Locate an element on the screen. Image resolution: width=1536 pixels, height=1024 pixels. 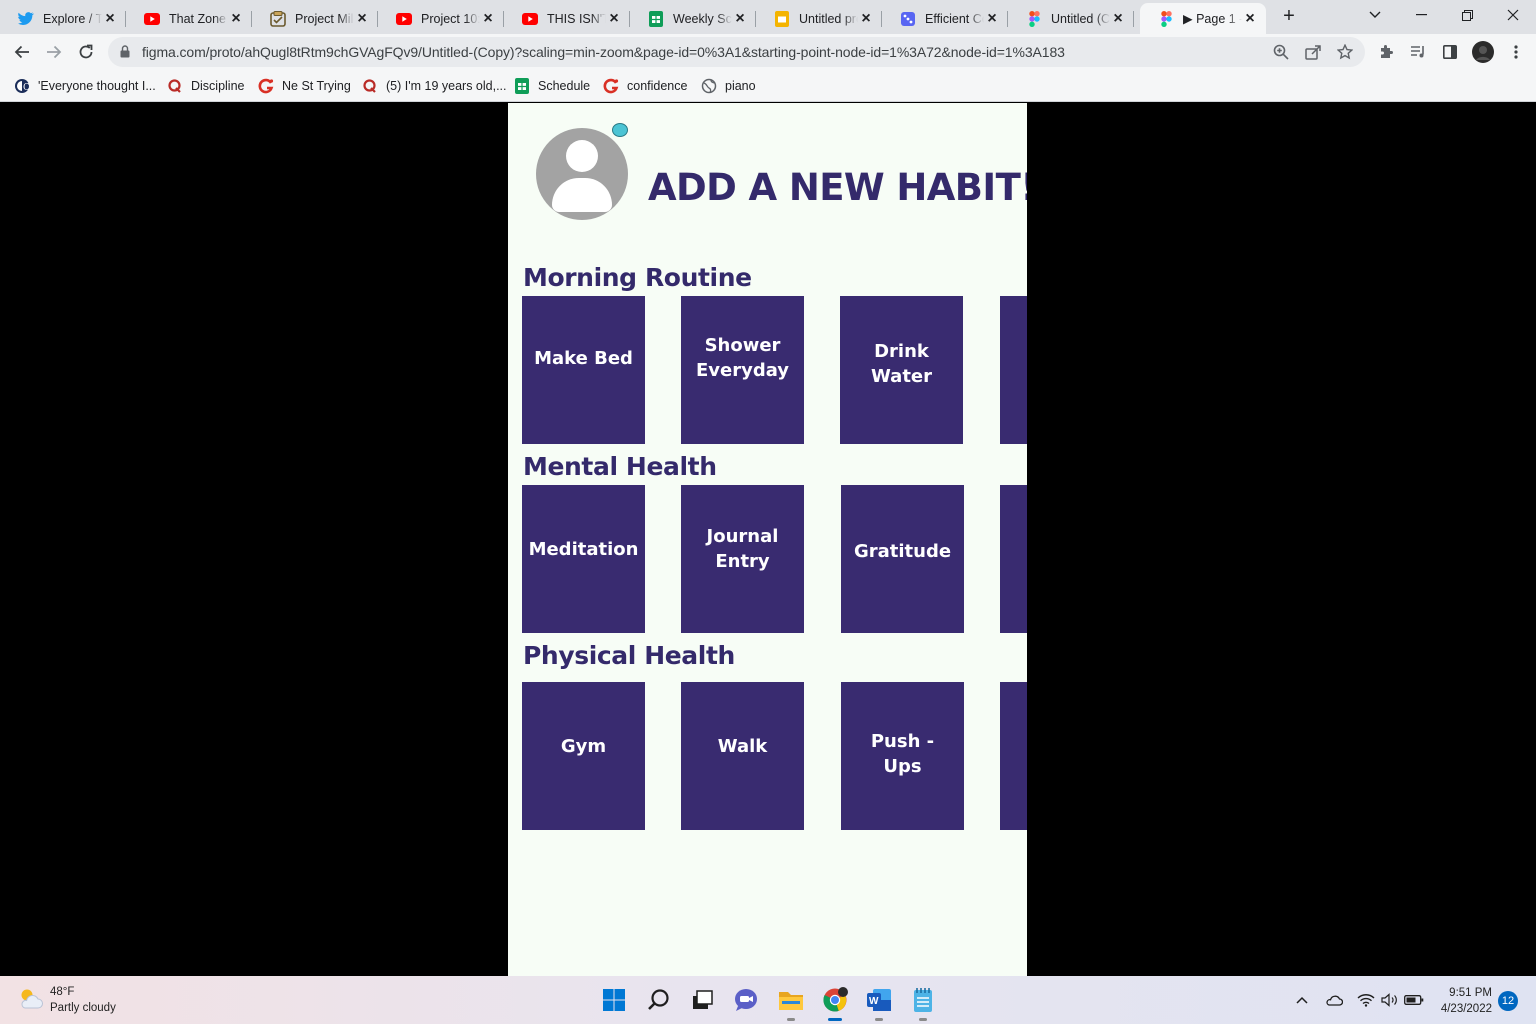
minimize-button is located at coordinates (1421, 15).